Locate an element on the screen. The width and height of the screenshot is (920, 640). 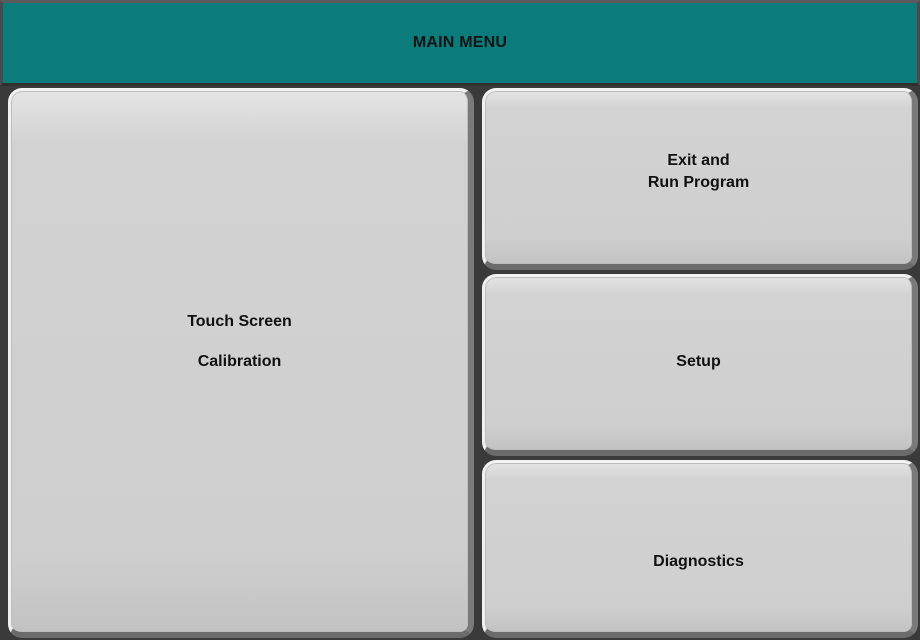
setup-label: Setup is located at coordinates (698, 361).